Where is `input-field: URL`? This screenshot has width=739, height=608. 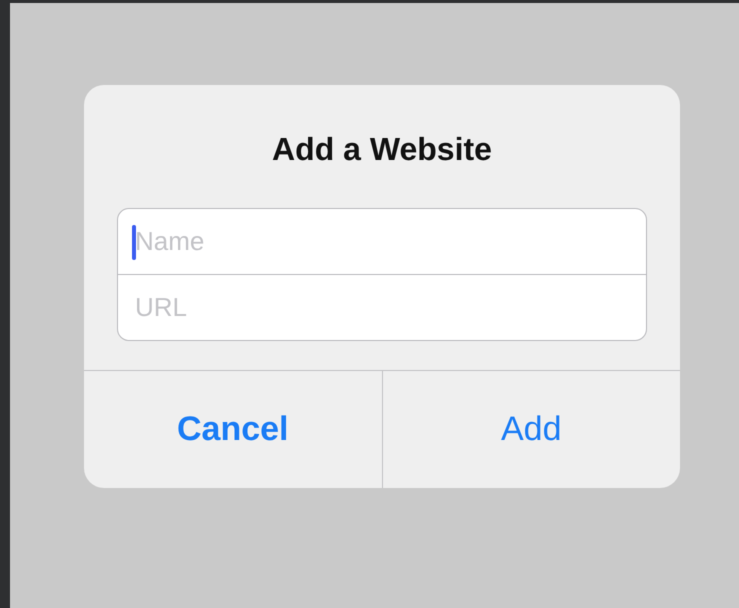 input-field: URL is located at coordinates (382, 308).